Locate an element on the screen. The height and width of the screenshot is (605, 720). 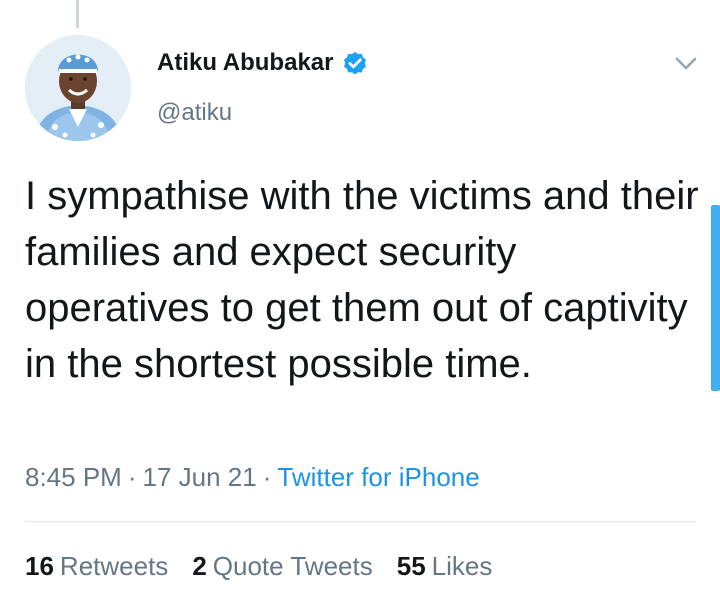
avatar-image is located at coordinates (78, 88).